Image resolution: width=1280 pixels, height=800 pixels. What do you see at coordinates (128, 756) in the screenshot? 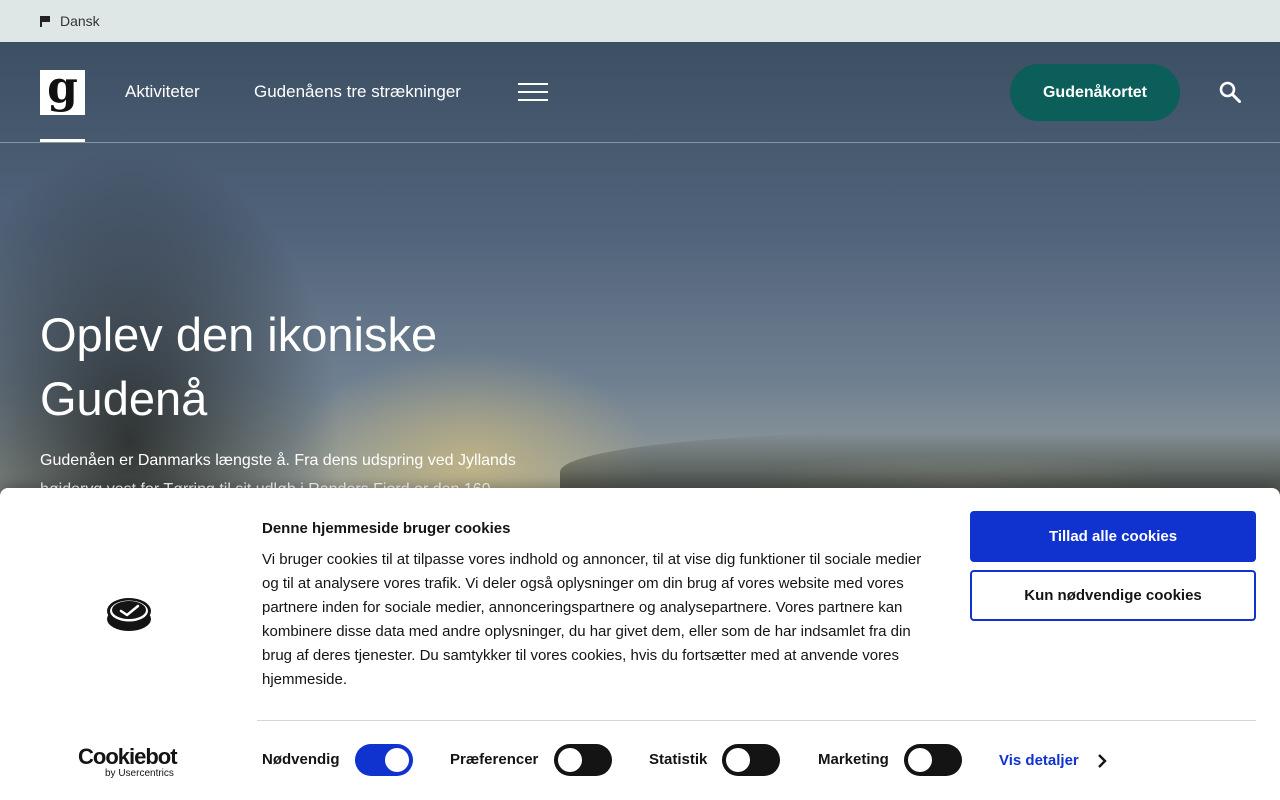
I see `brand-name: Cookiebot` at bounding box center [128, 756].